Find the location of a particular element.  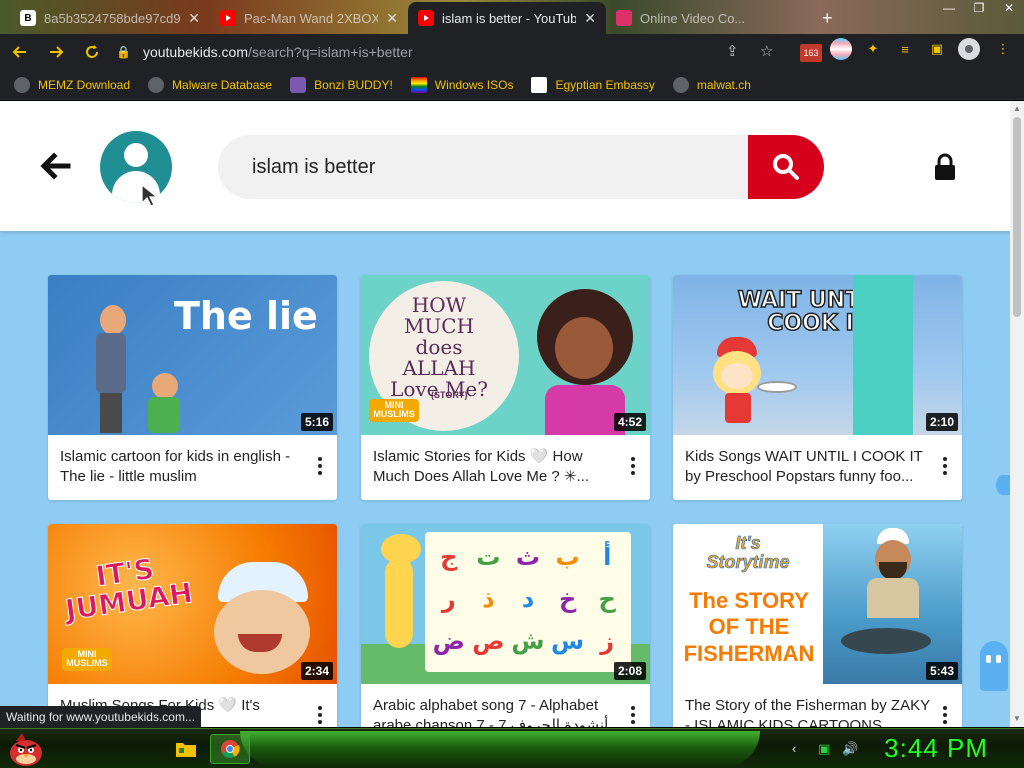

window-controls: — ❐ ✕ is located at coordinates (979, 9).